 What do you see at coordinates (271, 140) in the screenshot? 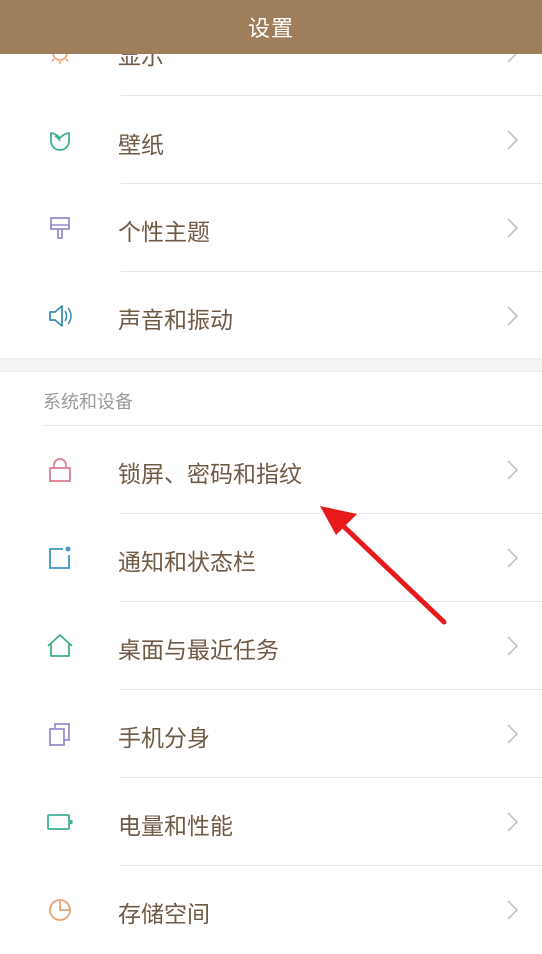
I see `settings-item-wallpaper: 壁纸` at bounding box center [271, 140].